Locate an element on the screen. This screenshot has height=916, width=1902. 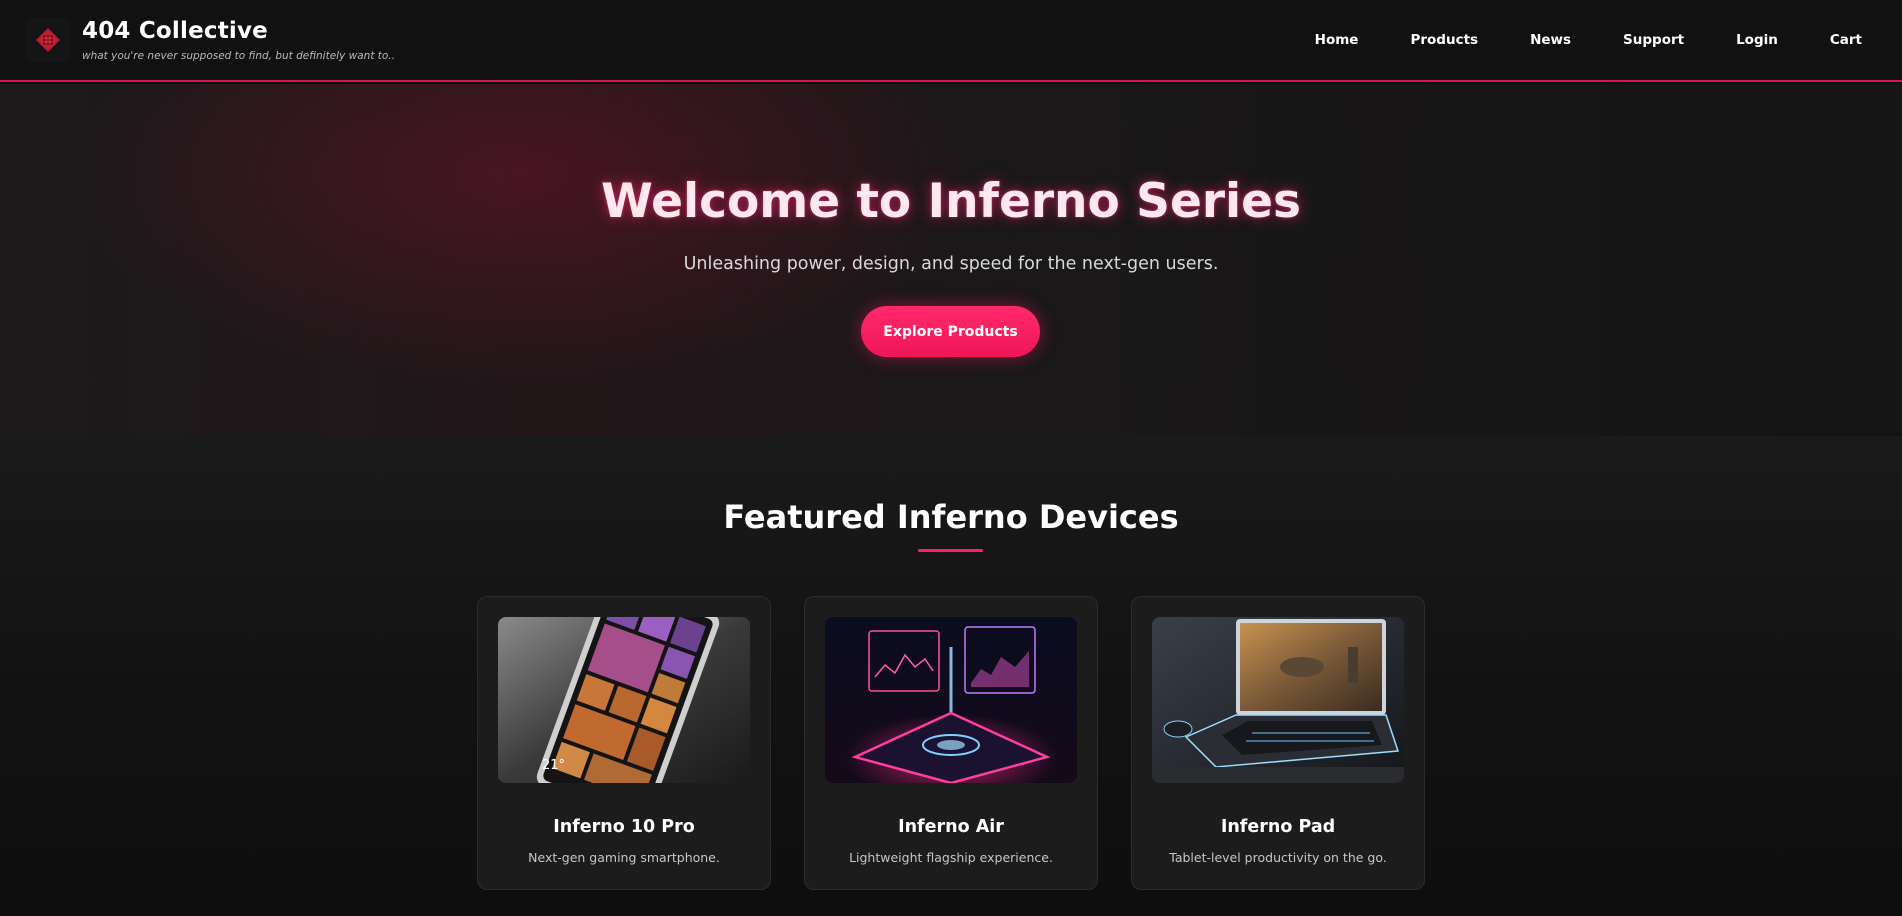
nav-products: Products is located at coordinates (1444, 40).